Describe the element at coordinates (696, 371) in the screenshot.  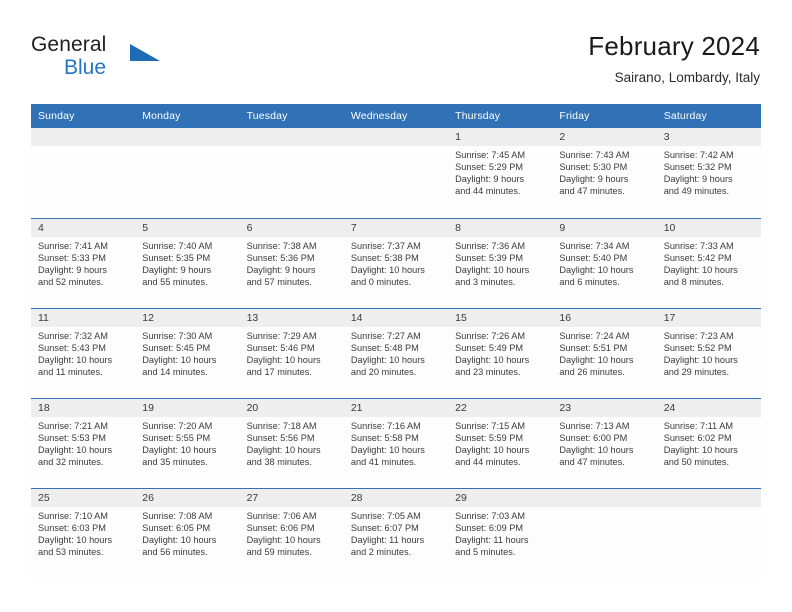
I see `daylight-text-line2: and 29 minutes.` at that location.